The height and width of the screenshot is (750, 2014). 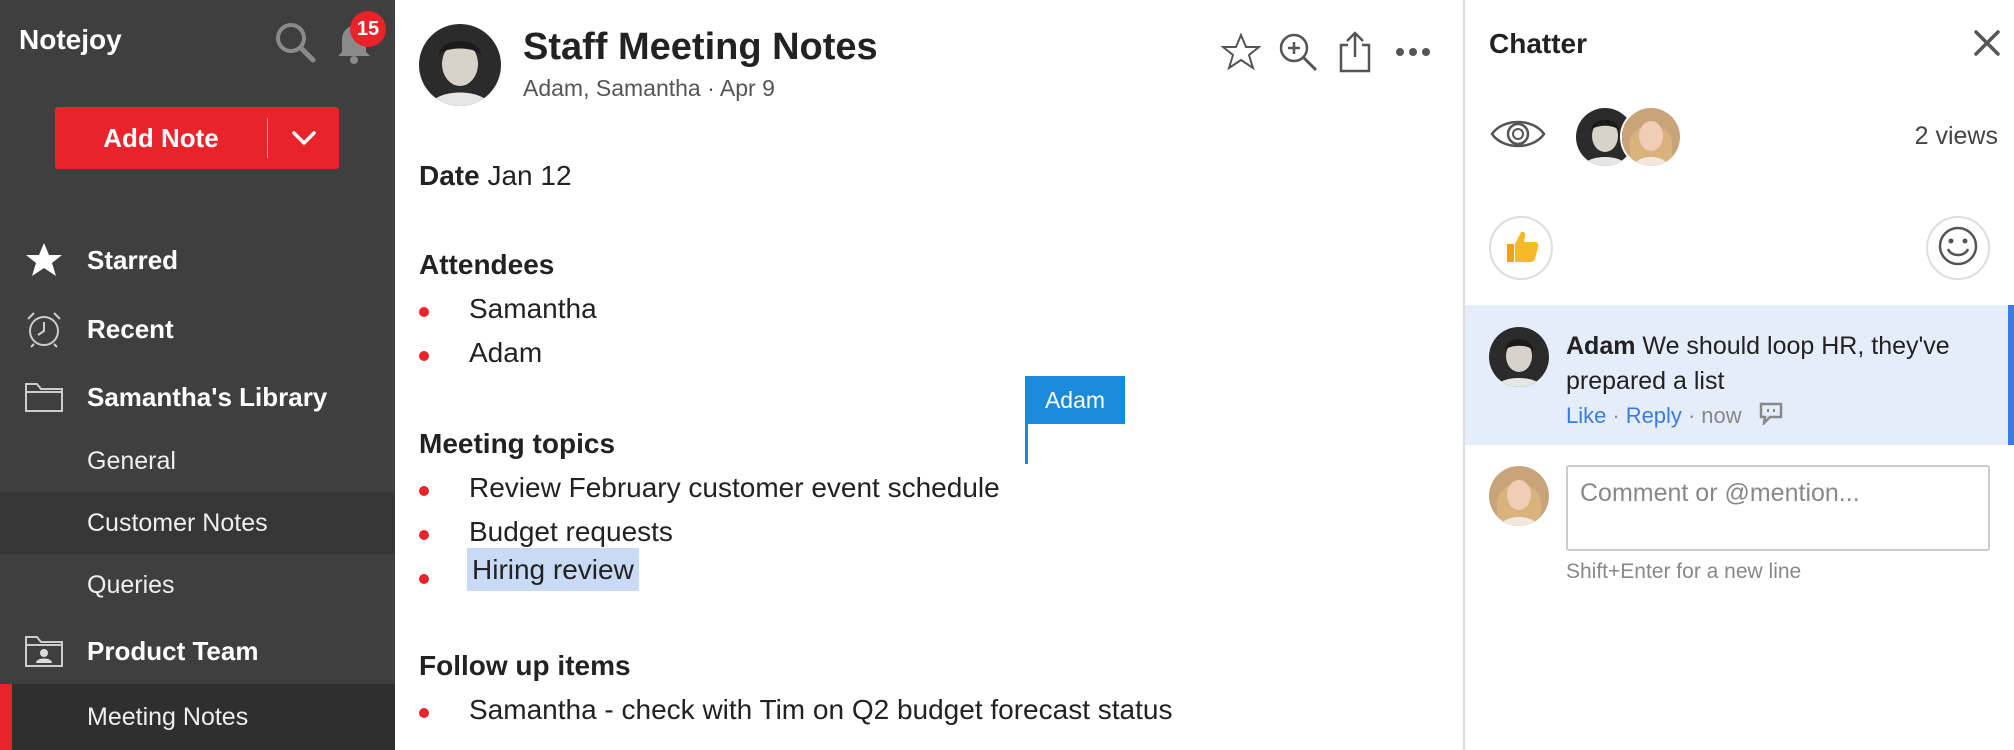 I want to click on eye-icon, so click(x=1518, y=134).